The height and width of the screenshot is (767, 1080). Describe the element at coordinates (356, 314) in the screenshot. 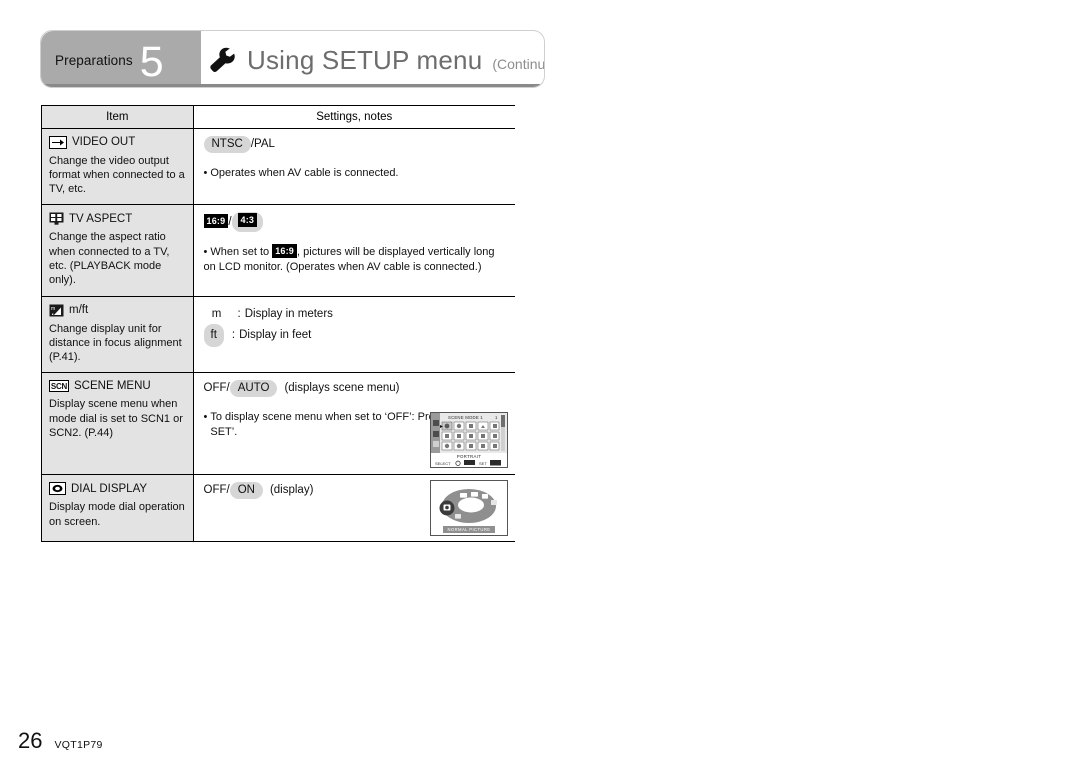

I see `unit-row-meters: m : Display in meters` at that location.